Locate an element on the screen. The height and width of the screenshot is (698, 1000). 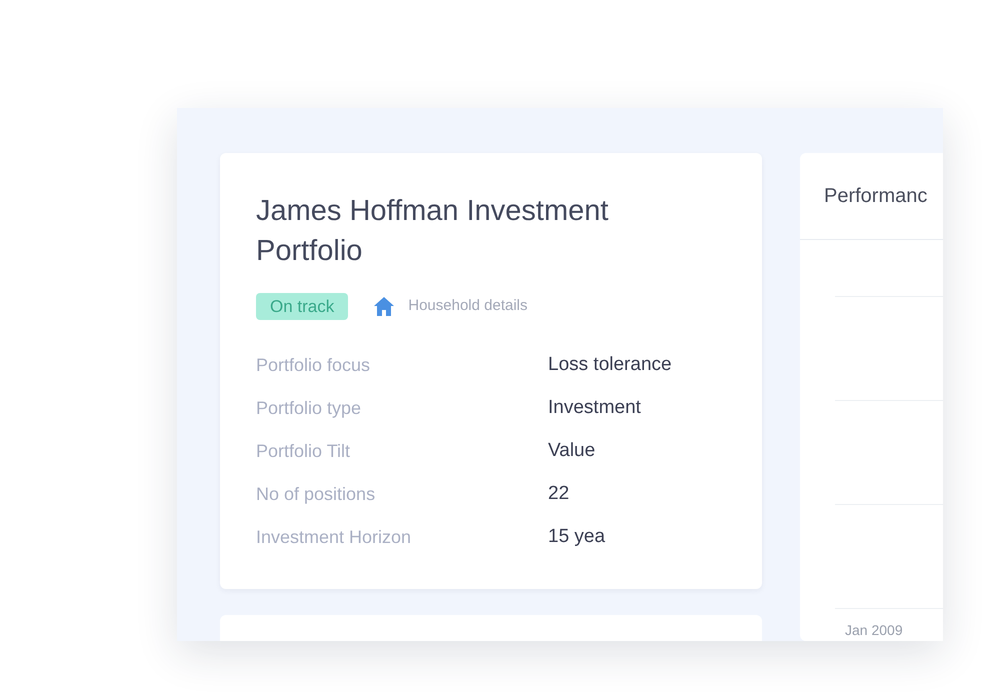
household-link: Household details is located at coordinates (451, 306).